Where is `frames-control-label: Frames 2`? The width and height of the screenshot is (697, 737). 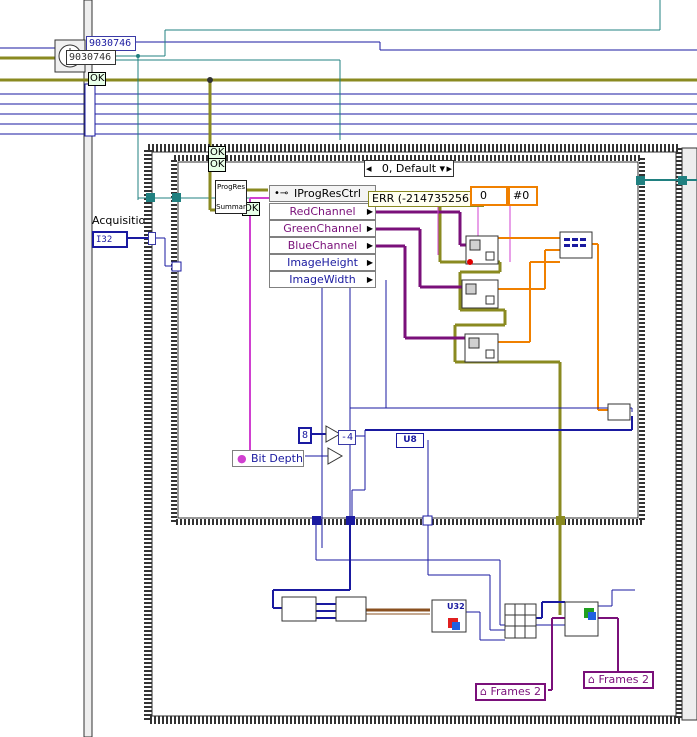 frames-control-label: Frames 2 is located at coordinates (515, 691).